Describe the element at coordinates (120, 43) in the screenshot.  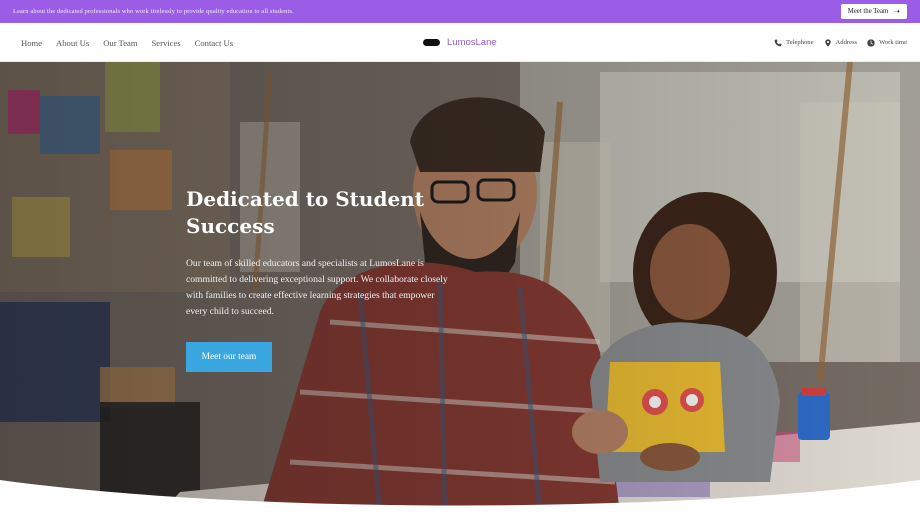
I see `nav-link-our-team: Our Team` at that location.